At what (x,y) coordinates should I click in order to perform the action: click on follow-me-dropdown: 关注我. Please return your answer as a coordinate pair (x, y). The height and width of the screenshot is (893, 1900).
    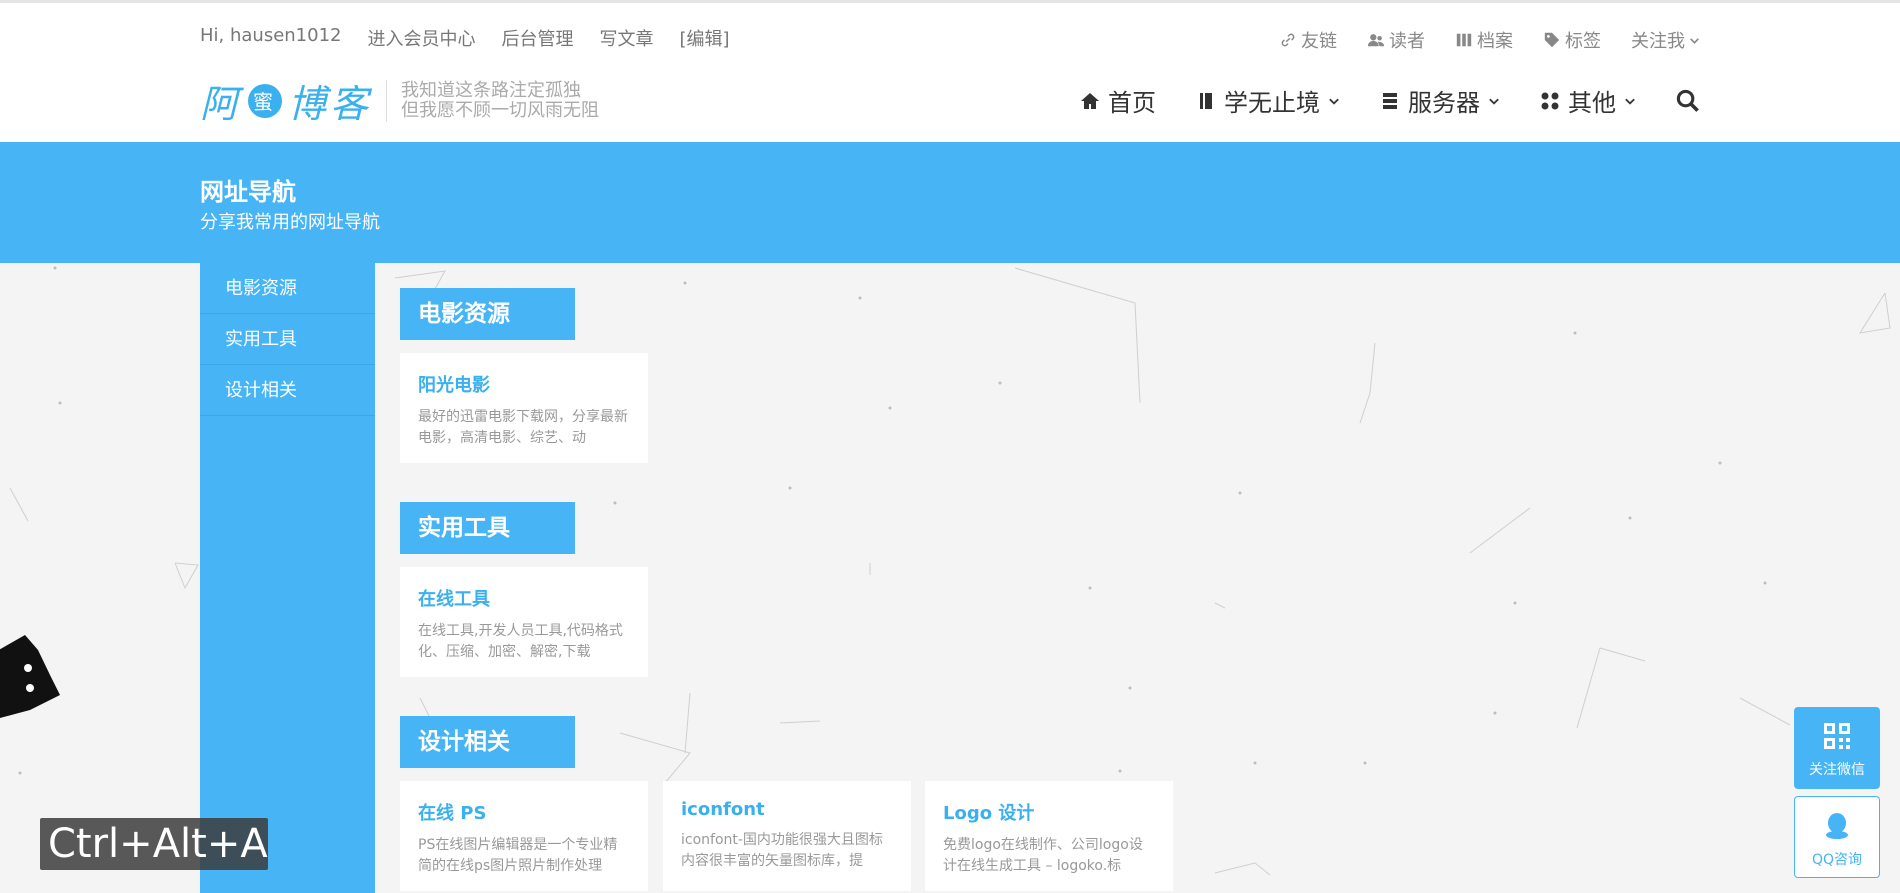
    Looking at the image, I should click on (1665, 40).